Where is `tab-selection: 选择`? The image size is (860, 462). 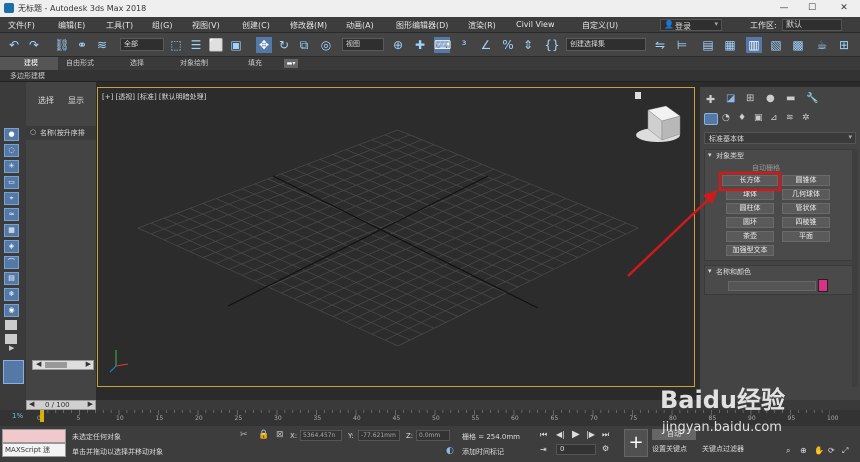 tab-selection: 选择 is located at coordinates (137, 63).